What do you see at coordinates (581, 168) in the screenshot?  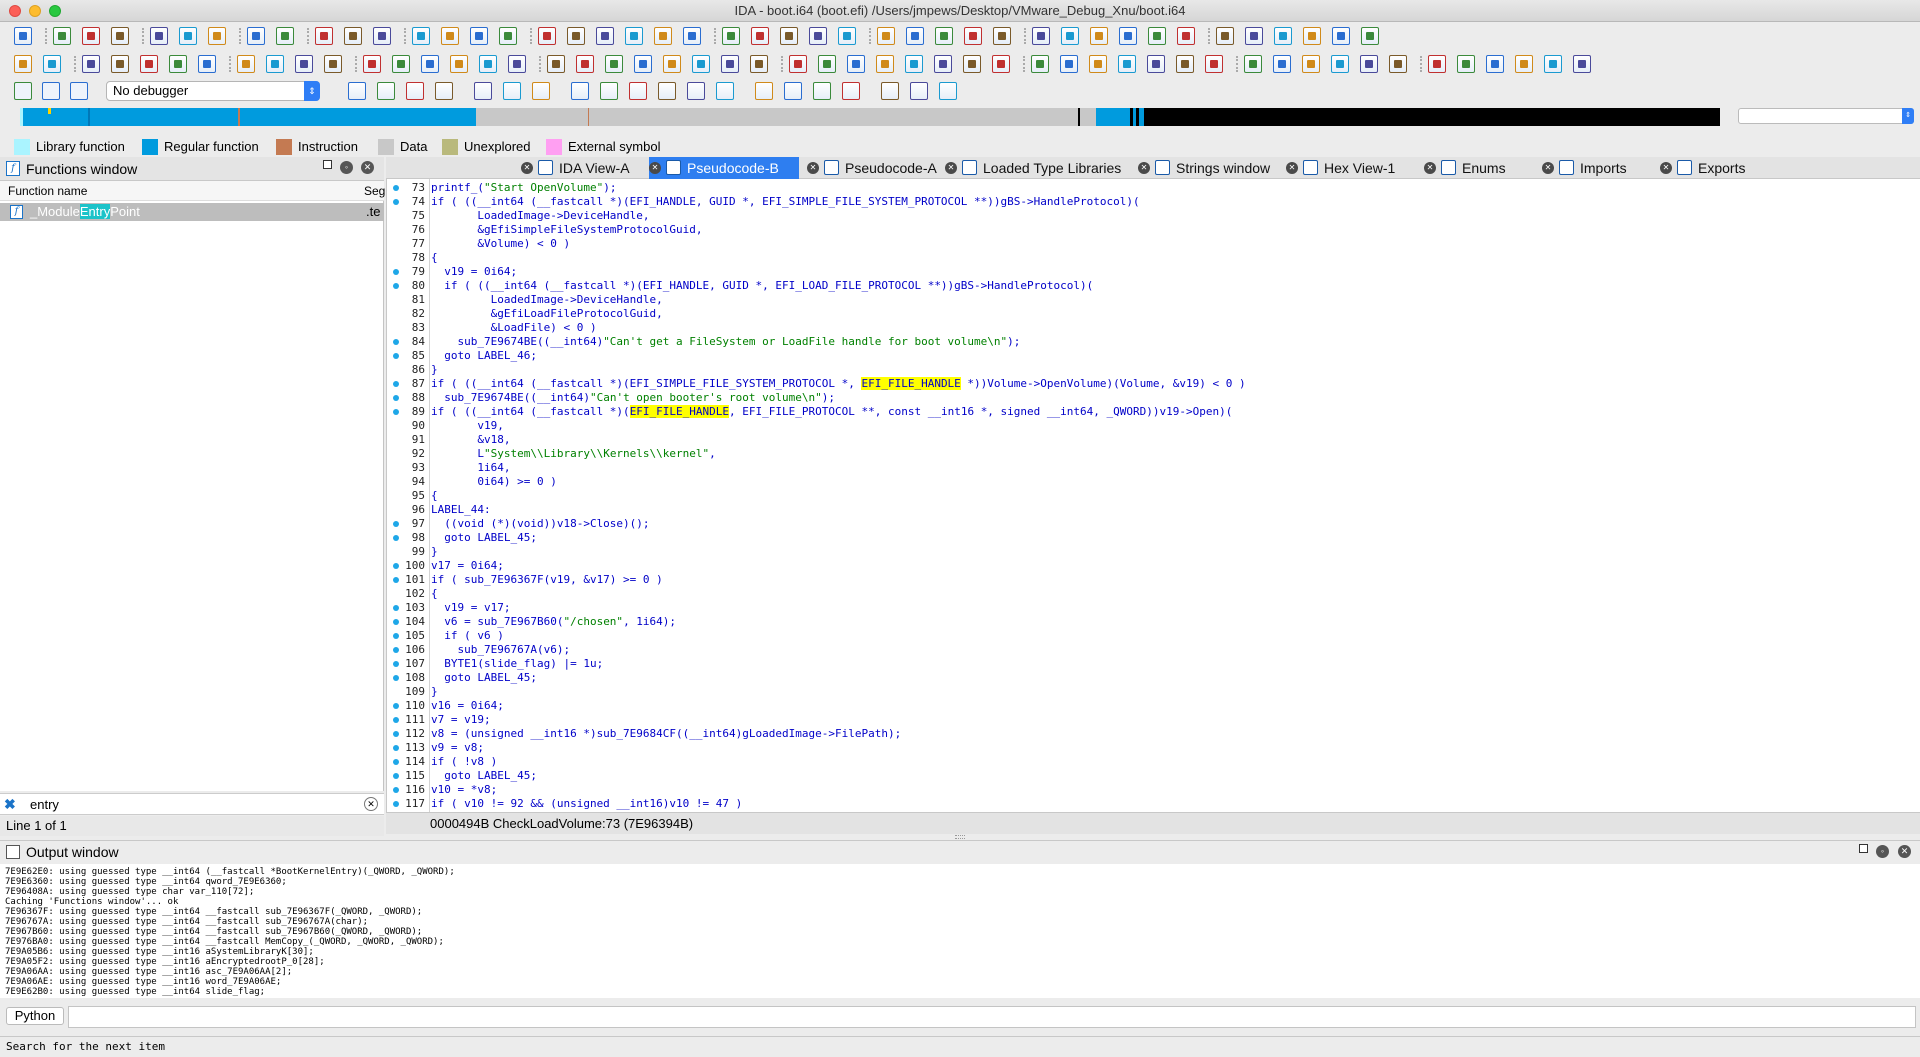 I see `tab-ida-view-a: ✕ IDA View-A` at bounding box center [581, 168].